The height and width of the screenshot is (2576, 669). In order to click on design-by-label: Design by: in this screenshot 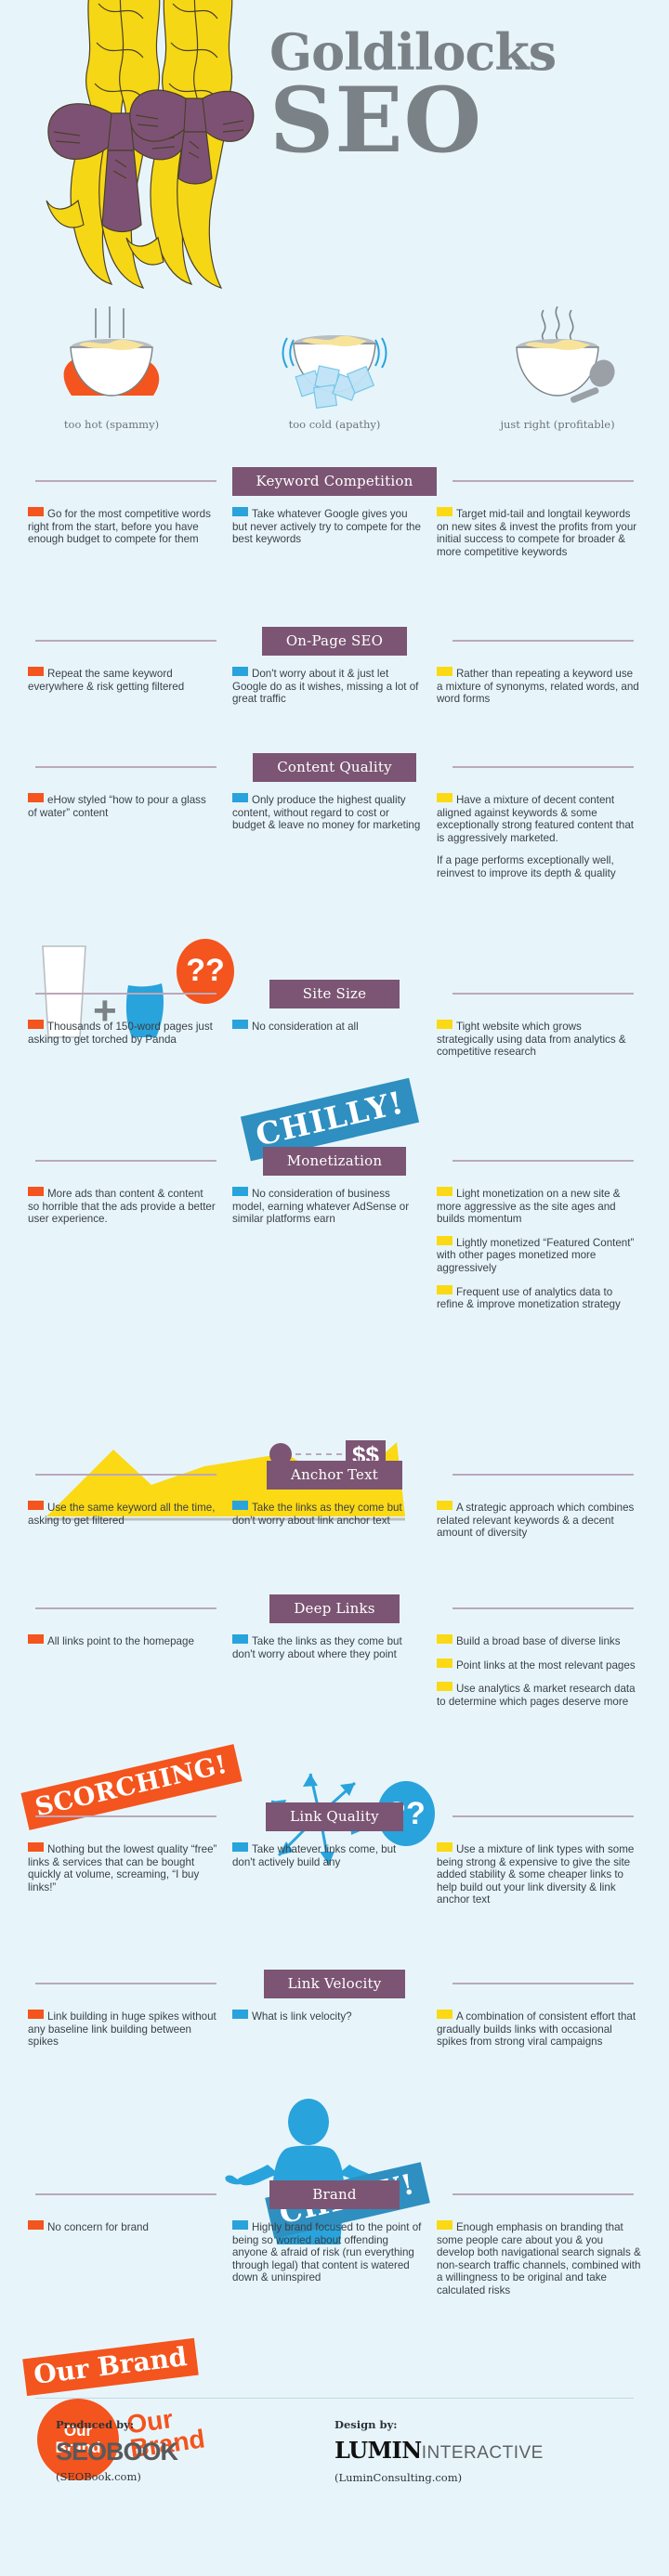, I will do `click(366, 2424)`.